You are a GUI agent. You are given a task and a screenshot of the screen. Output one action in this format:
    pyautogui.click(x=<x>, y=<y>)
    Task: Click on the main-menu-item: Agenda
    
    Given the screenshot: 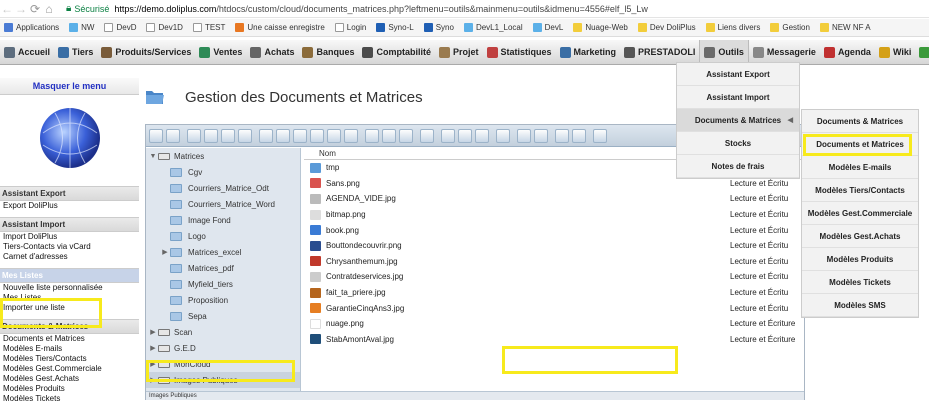 What is the action you would take?
    pyautogui.click(x=847, y=52)
    